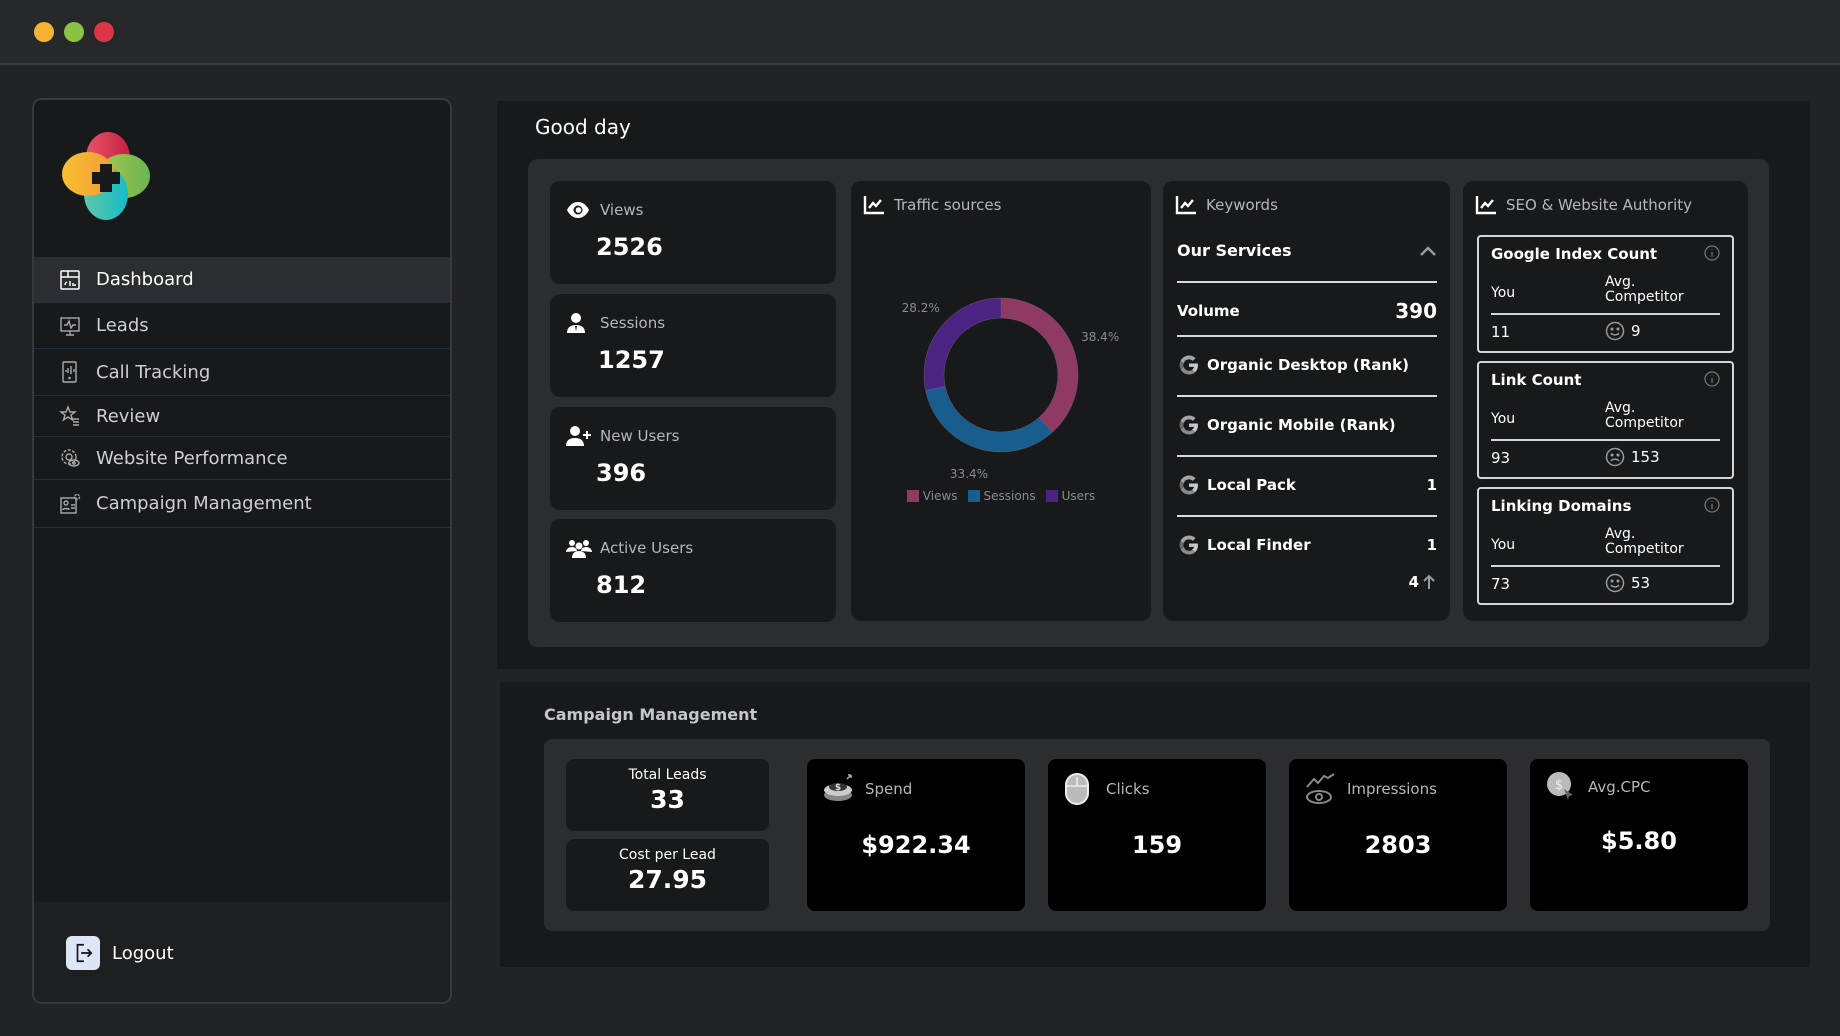  What do you see at coordinates (839, 789) in the screenshot?
I see `money-coin-icon: $` at bounding box center [839, 789].